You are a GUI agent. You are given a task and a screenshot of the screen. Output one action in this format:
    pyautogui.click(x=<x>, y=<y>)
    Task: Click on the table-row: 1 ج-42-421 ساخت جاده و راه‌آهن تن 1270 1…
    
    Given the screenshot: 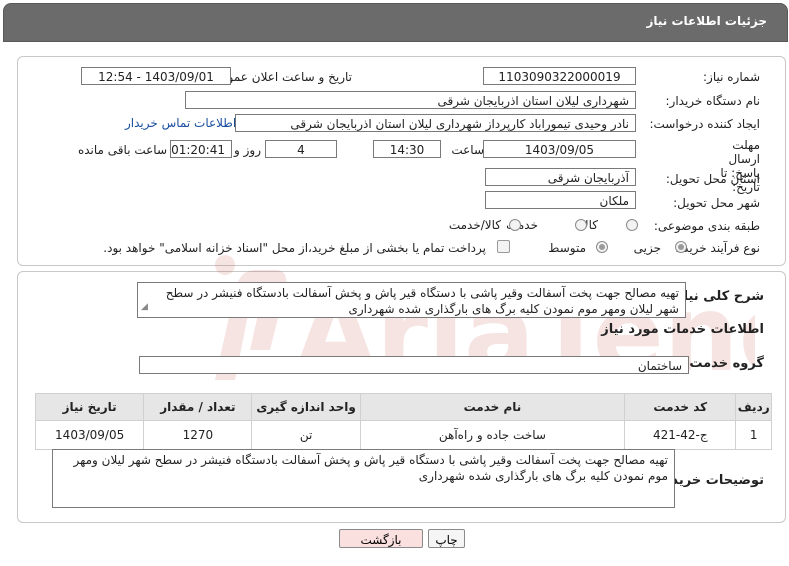 What is the action you would take?
    pyautogui.click(x=403, y=435)
    